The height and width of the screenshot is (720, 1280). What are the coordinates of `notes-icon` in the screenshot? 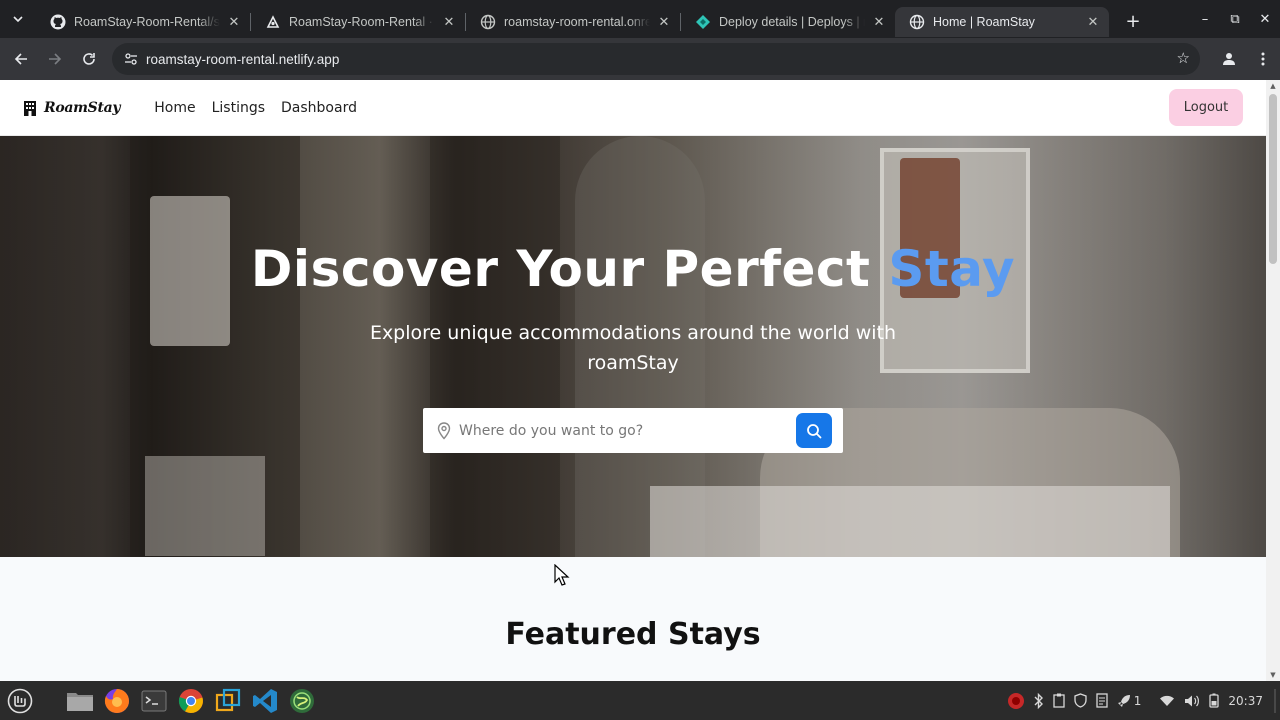 It's located at (1102, 700).